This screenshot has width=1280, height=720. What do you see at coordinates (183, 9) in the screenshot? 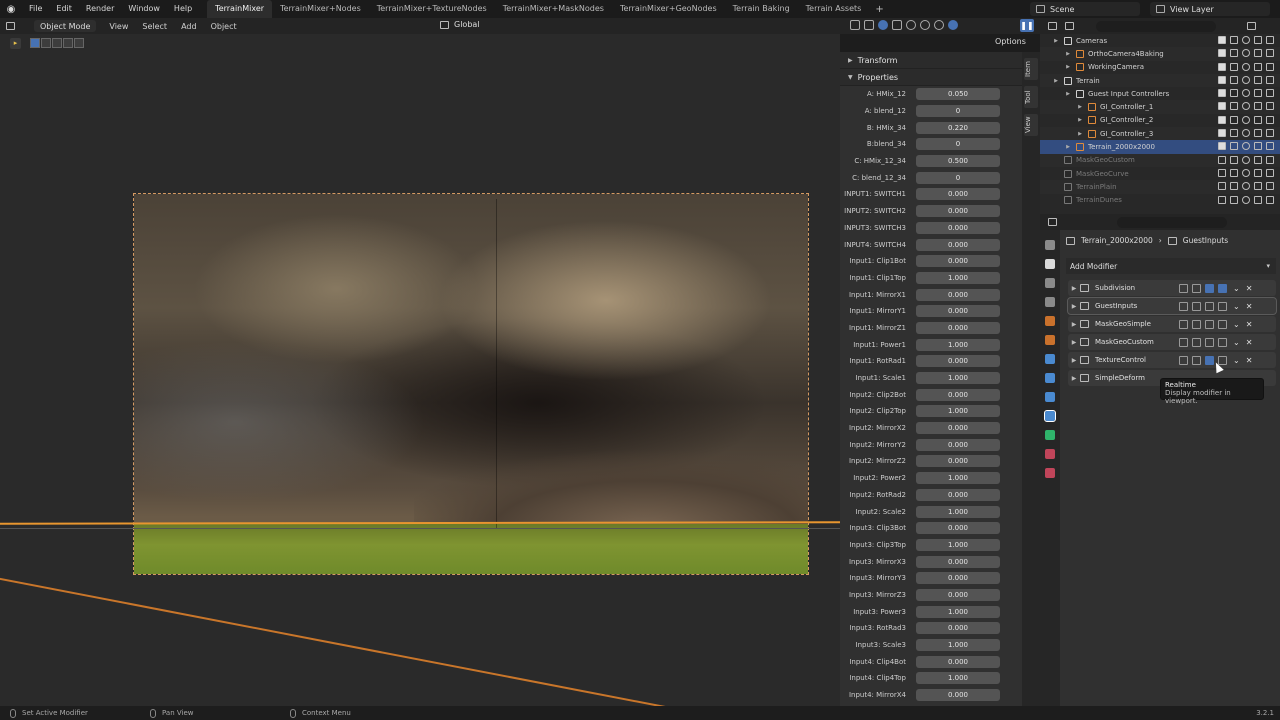
I see `menu-help: Help` at bounding box center [183, 9].